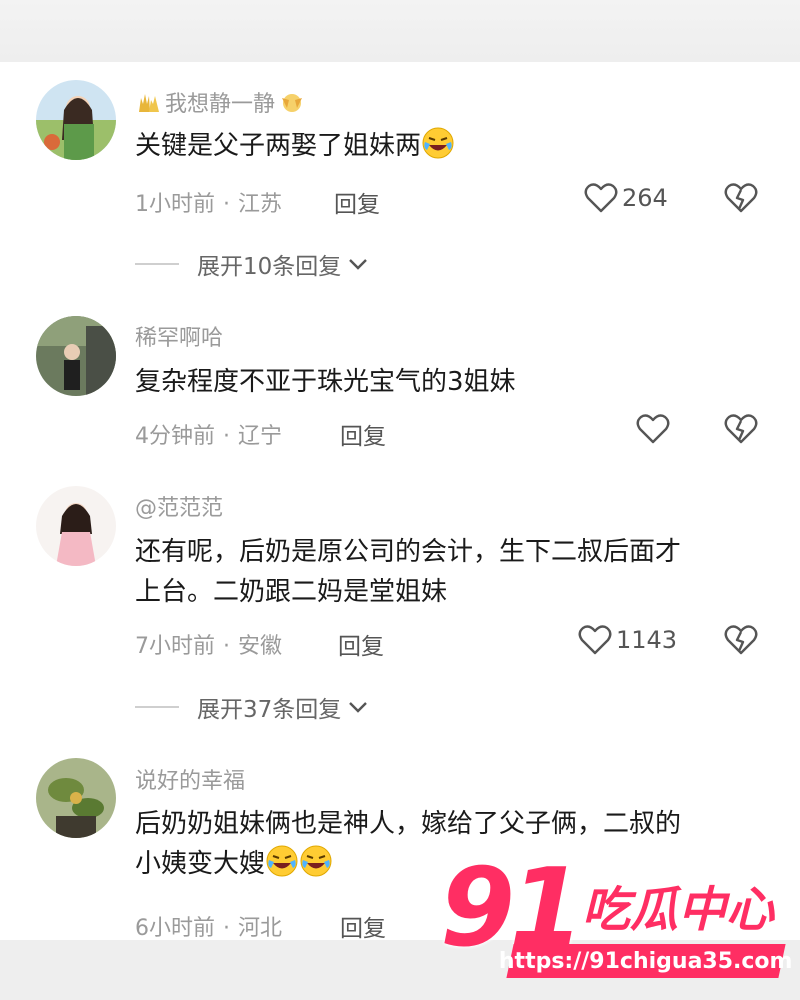 This screenshot has width=800, height=1000. I want to click on comment-meta: 6小时前 · 河北, so click(208, 926).